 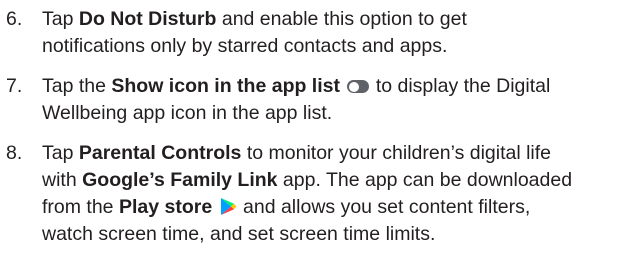 I want to click on text-run: to display the Digital, so click(x=460, y=86).